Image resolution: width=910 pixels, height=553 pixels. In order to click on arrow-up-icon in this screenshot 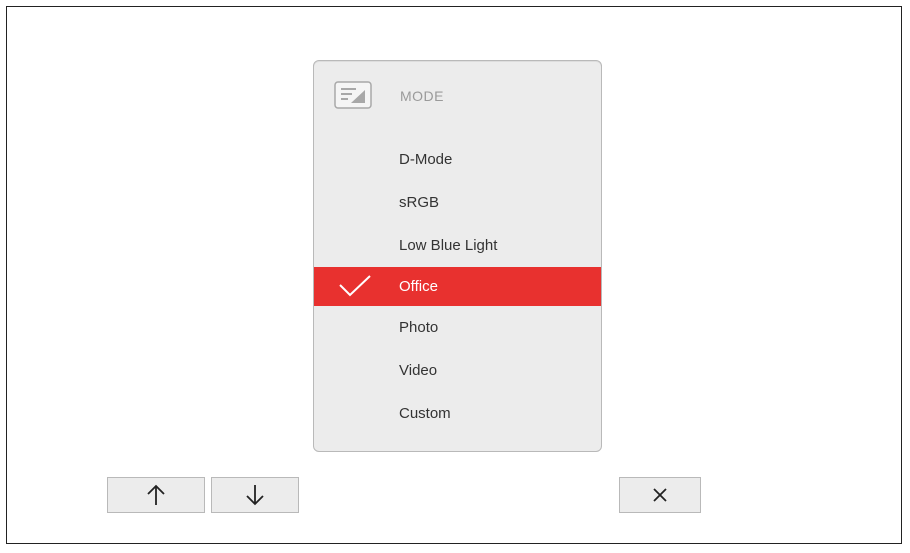, I will do `click(156, 494)`.